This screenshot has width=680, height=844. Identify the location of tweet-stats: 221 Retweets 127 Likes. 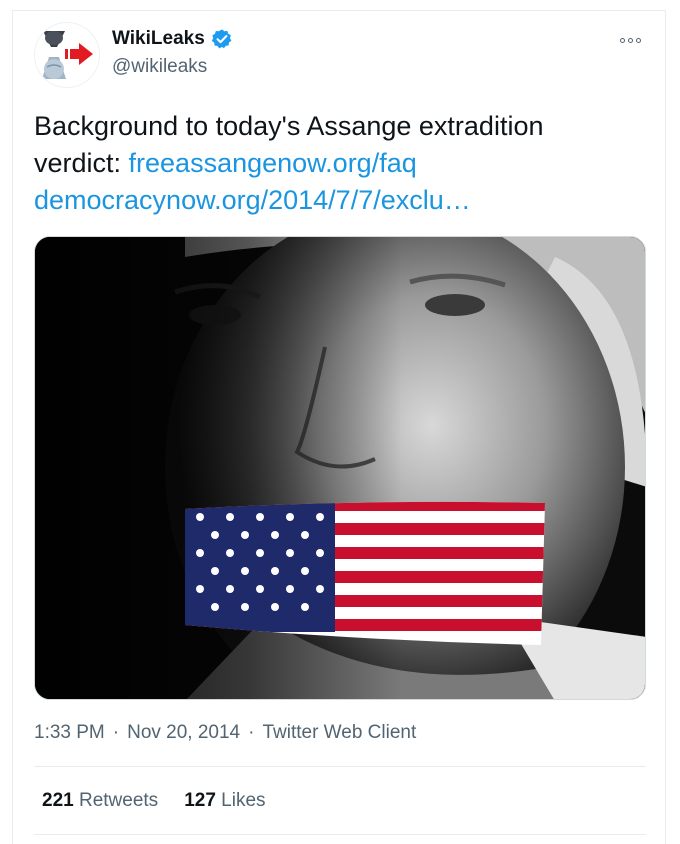
(154, 801).